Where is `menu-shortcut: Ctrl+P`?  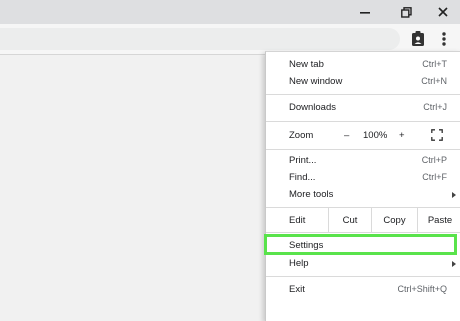
menu-shortcut: Ctrl+P is located at coordinates (434, 160).